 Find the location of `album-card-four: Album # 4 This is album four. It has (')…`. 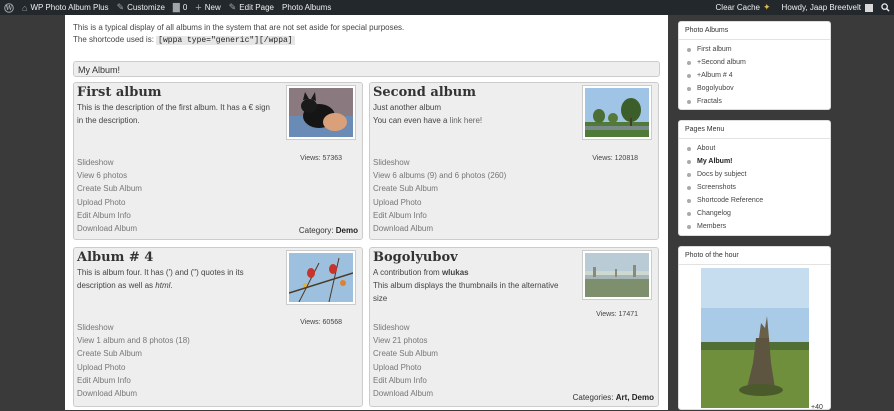

album-card-four: Album # 4 This is album four. It has (')… is located at coordinates (218, 327).